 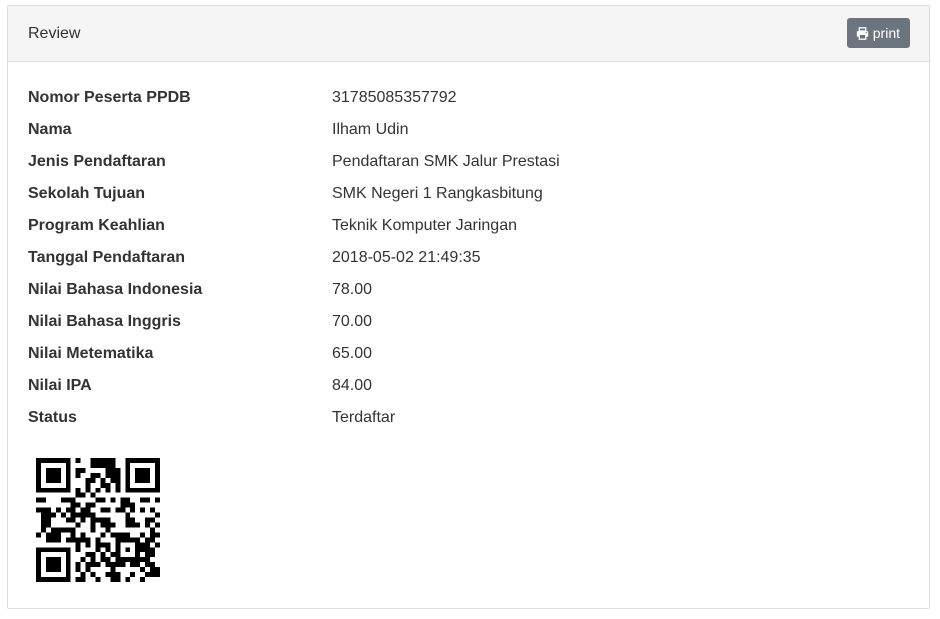 I want to click on detail-row: Program Keahlian Teknik Komputer Jaringan, so click(x=294, y=226).